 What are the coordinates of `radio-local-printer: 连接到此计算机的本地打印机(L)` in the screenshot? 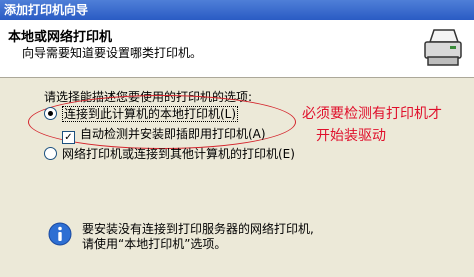 It's located at (141, 114).